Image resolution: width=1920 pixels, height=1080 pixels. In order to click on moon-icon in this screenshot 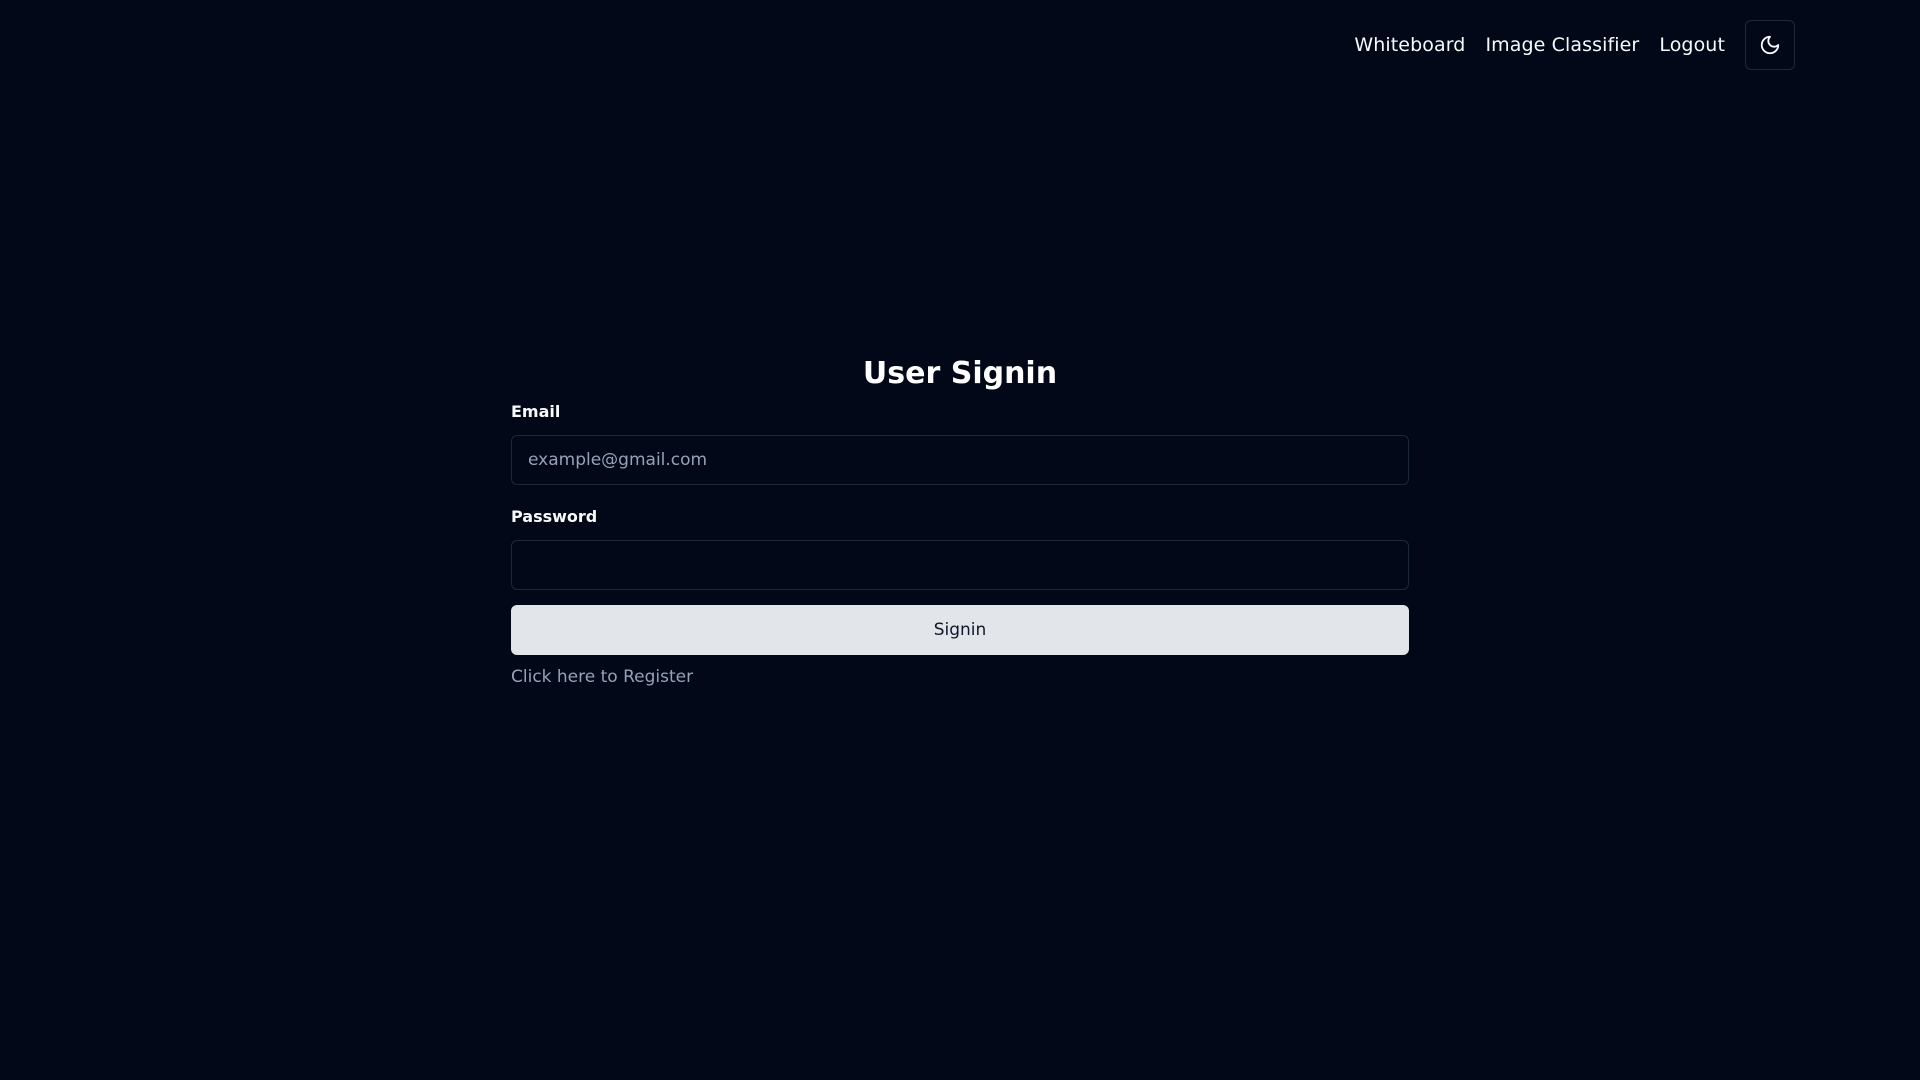, I will do `click(1770, 45)`.